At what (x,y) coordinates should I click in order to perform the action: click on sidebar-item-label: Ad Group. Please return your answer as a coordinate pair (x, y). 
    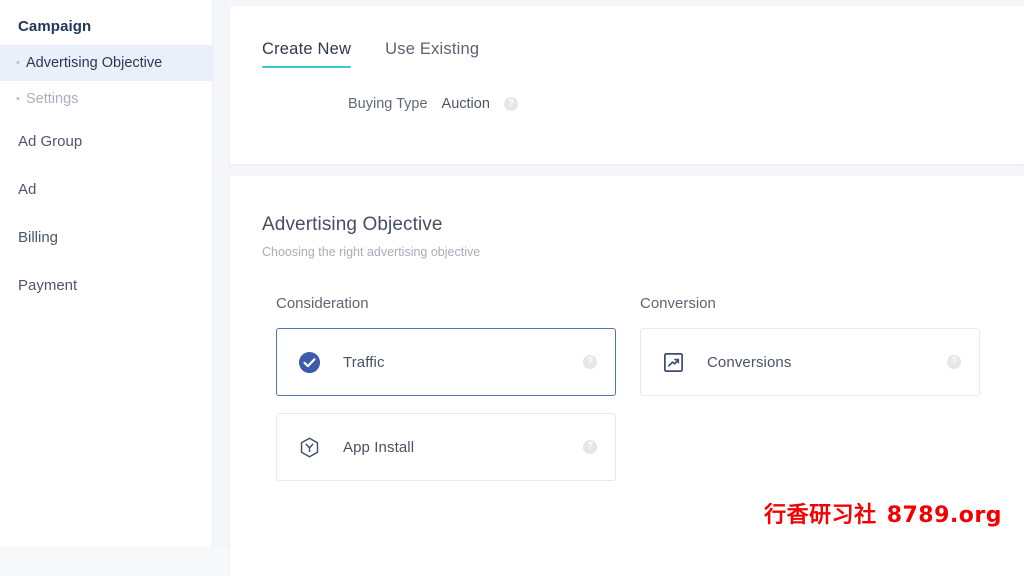
    Looking at the image, I should click on (50, 141).